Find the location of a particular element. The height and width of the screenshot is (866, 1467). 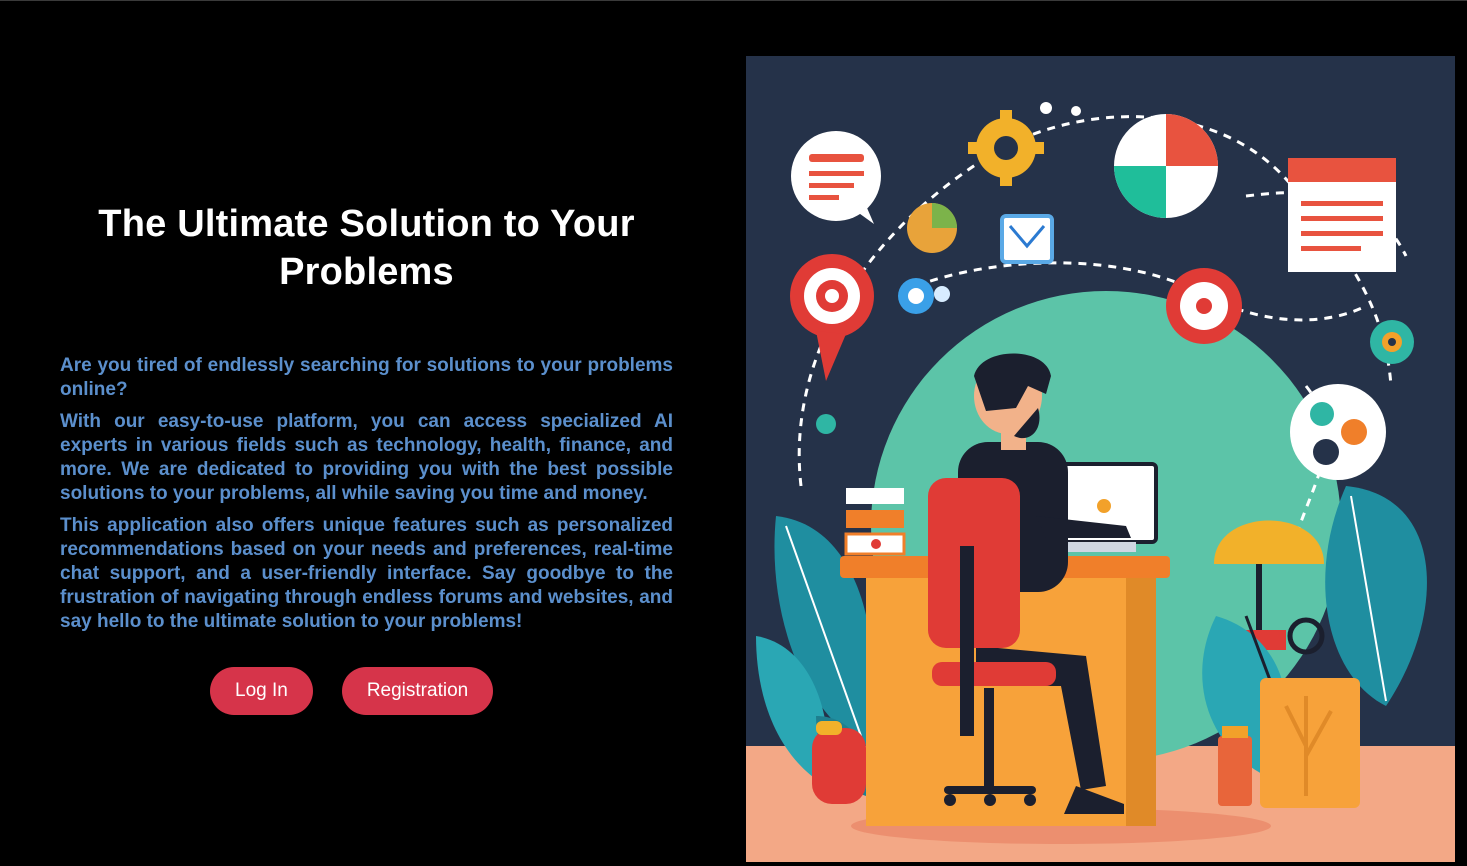

books is located at coordinates (875, 522).